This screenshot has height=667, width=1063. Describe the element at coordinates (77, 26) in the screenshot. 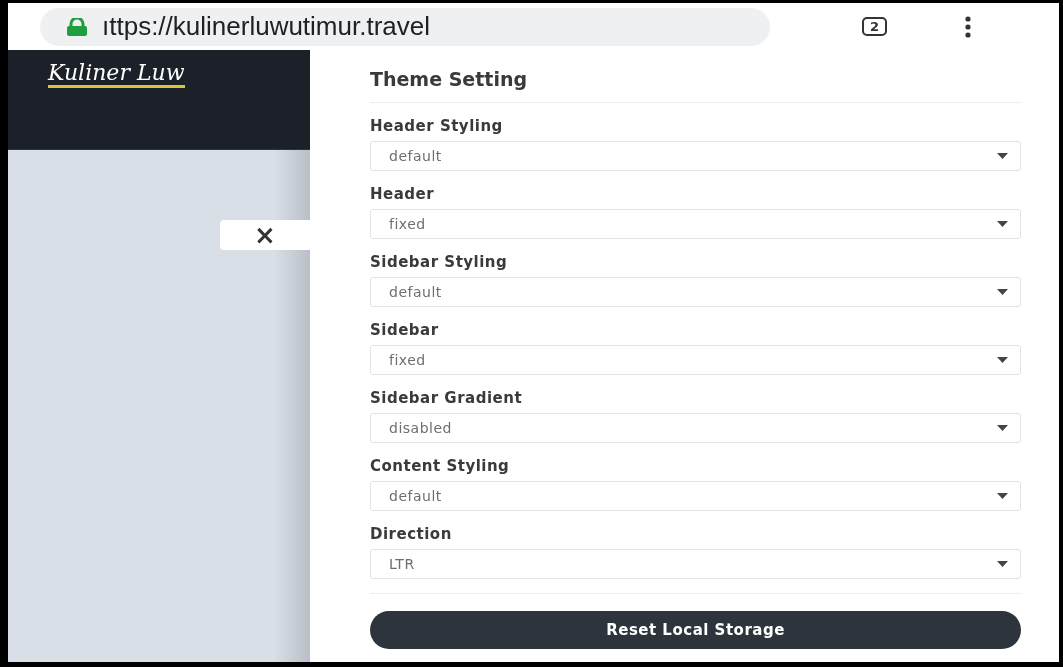

I see `lock-icon` at that location.